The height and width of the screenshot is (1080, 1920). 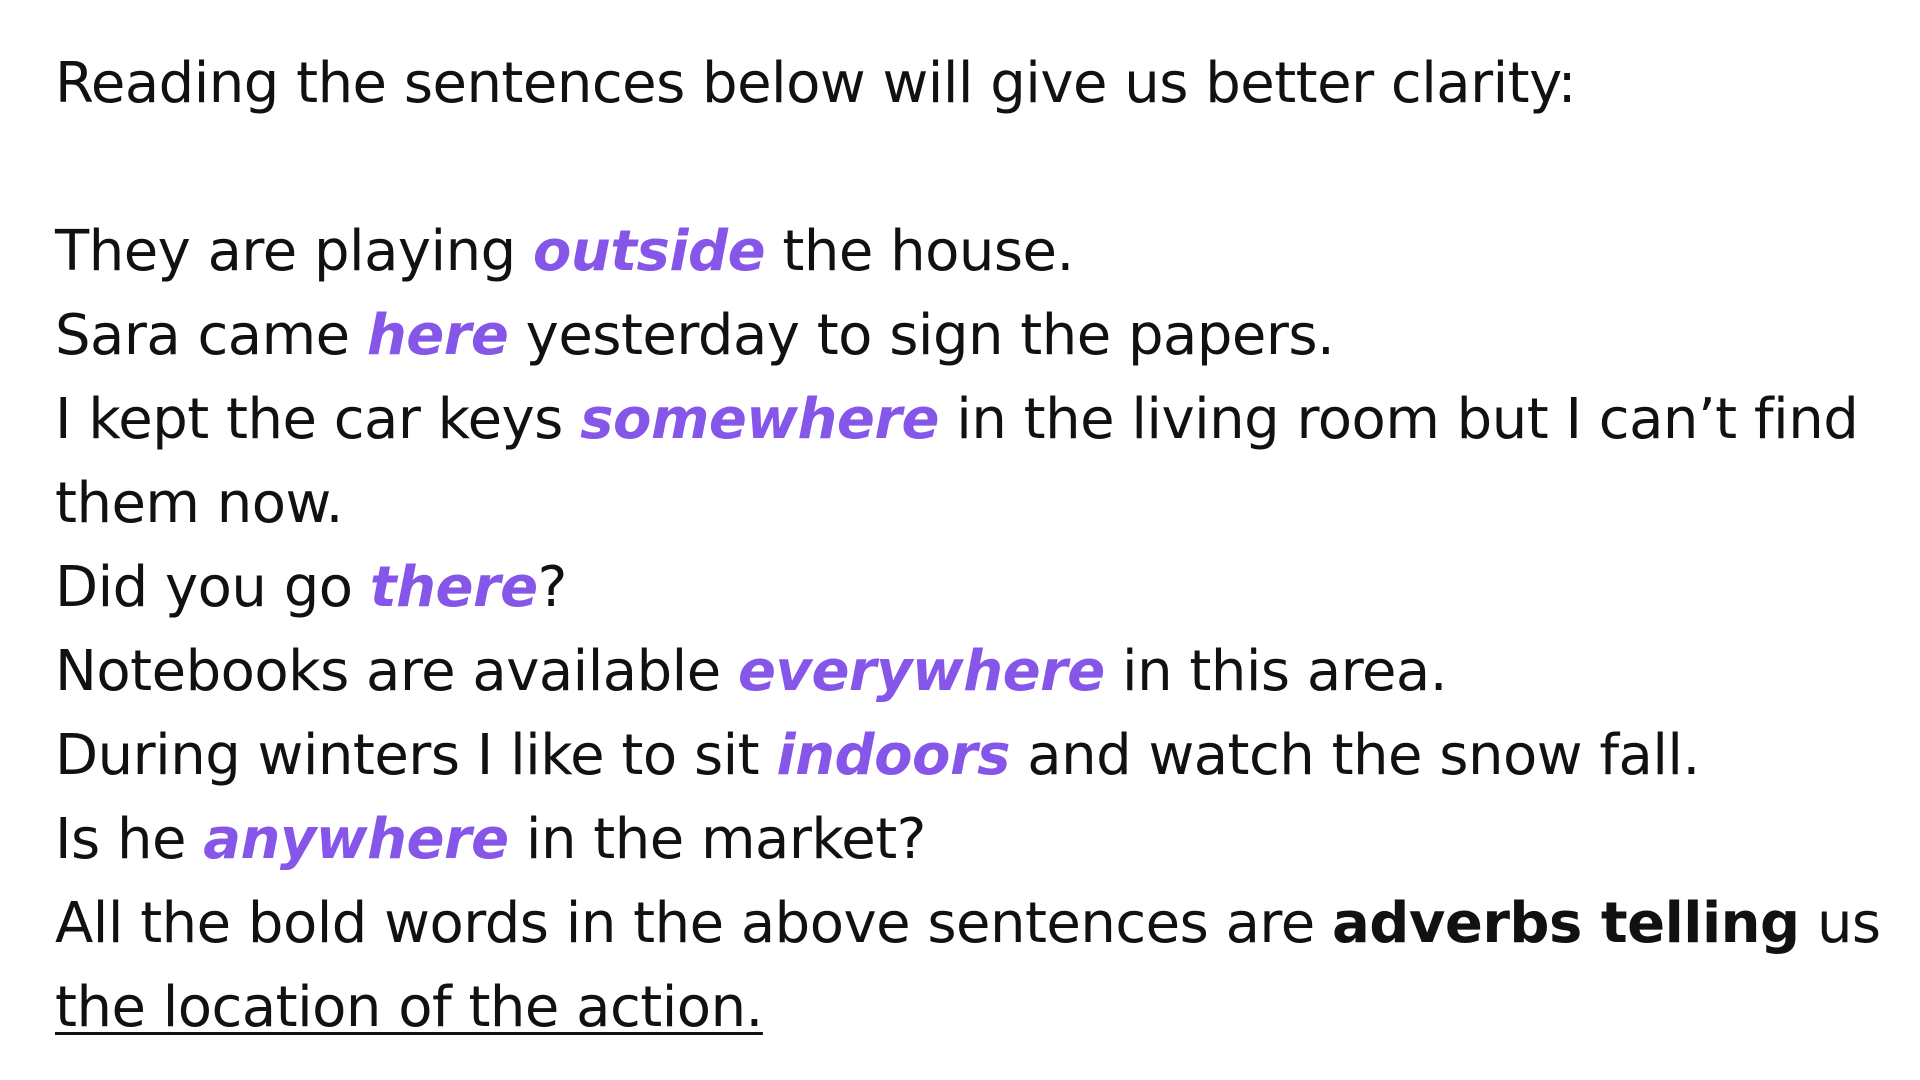 What do you see at coordinates (921, 335) in the screenshot?
I see `sentence-text: yesterday to sign the papers.` at bounding box center [921, 335].